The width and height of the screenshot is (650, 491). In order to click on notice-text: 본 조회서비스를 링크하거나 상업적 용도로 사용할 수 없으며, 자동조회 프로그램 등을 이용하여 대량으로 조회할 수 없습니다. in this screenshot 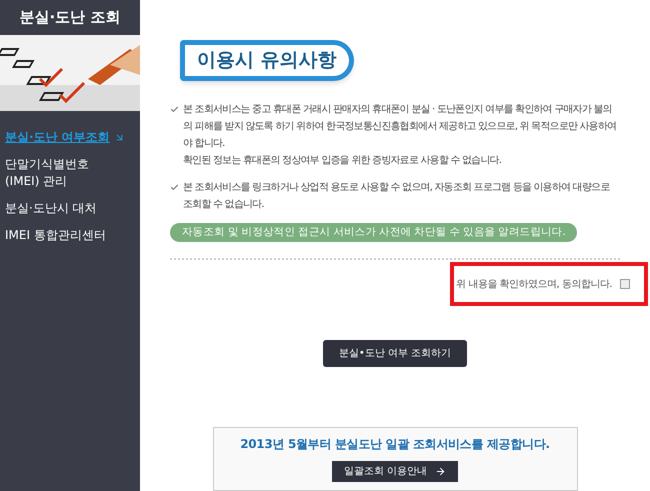, I will do `click(397, 196)`.